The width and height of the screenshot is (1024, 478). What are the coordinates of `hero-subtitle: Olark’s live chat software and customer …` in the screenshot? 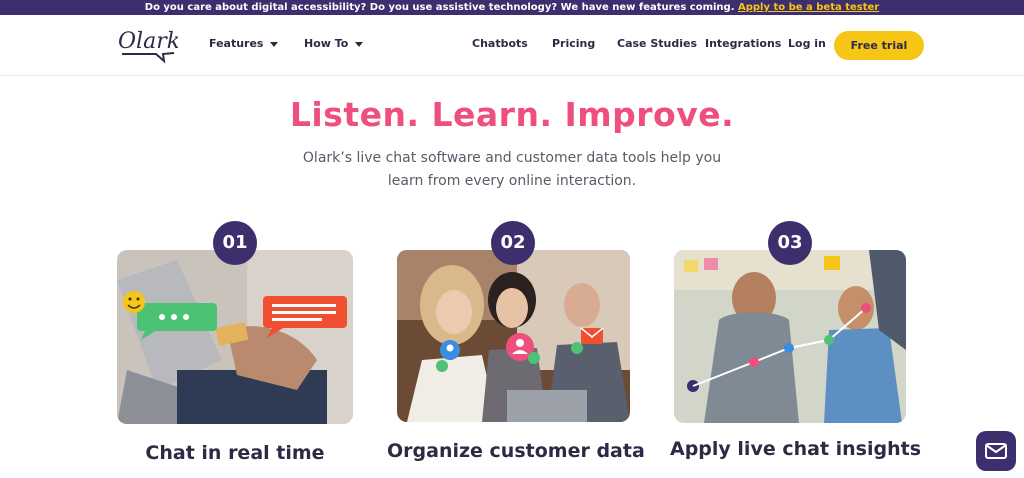 It's located at (512, 169).